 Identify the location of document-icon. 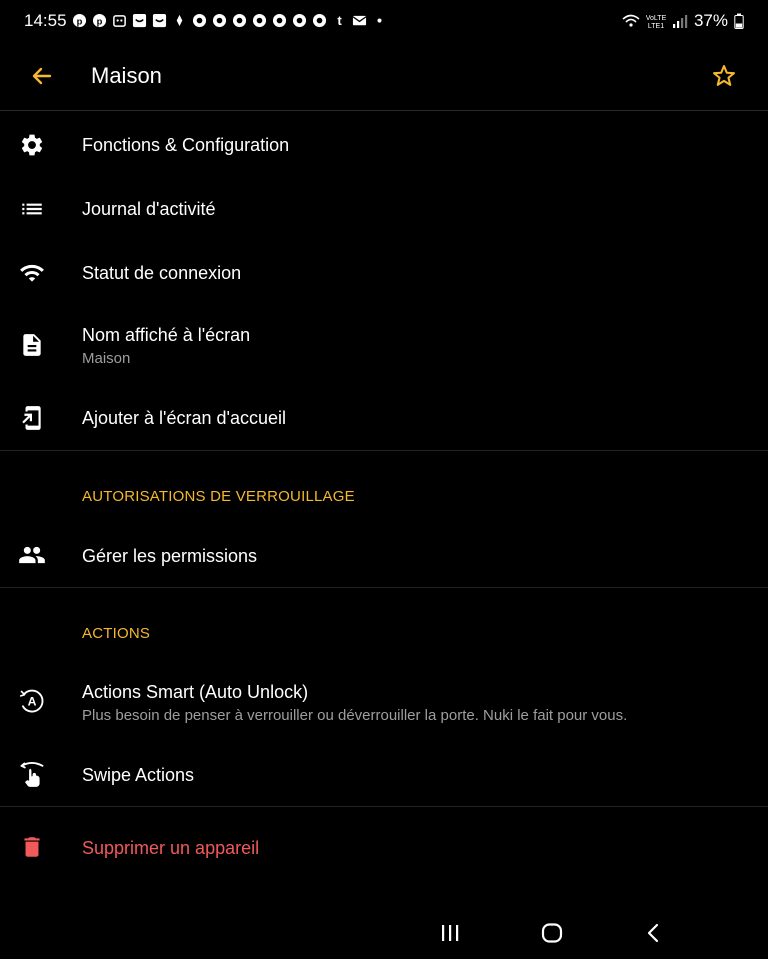
(32, 345).